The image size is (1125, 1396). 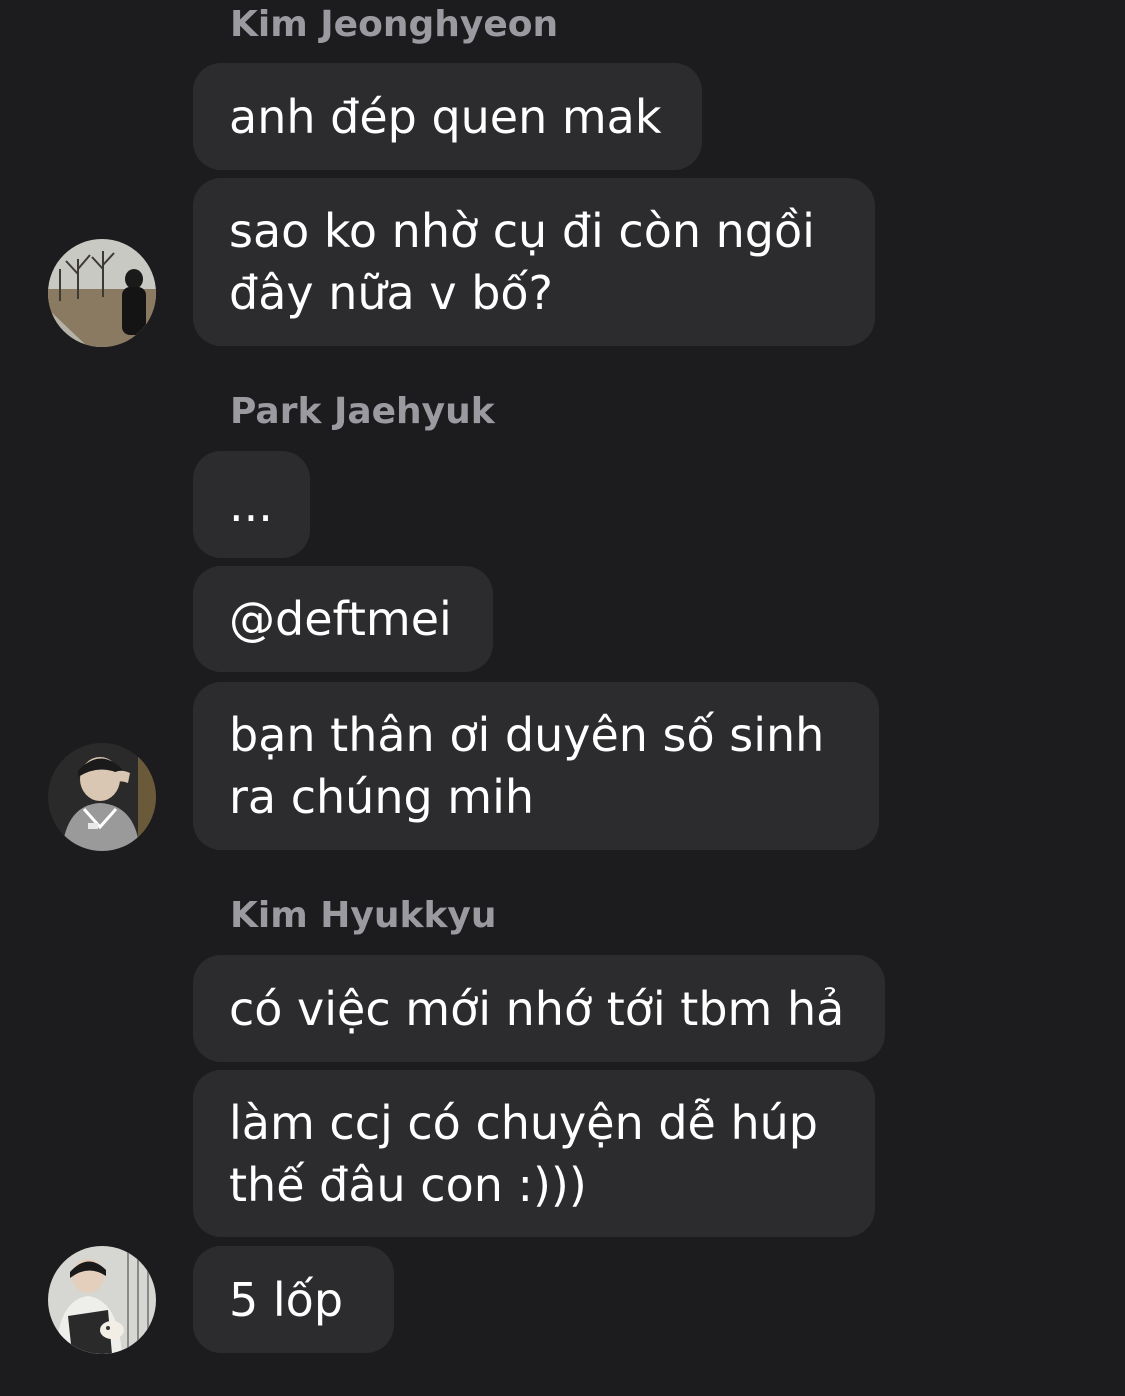 What do you see at coordinates (362, 411) in the screenshot?
I see `sender-name: Park Jaehyuk` at bounding box center [362, 411].